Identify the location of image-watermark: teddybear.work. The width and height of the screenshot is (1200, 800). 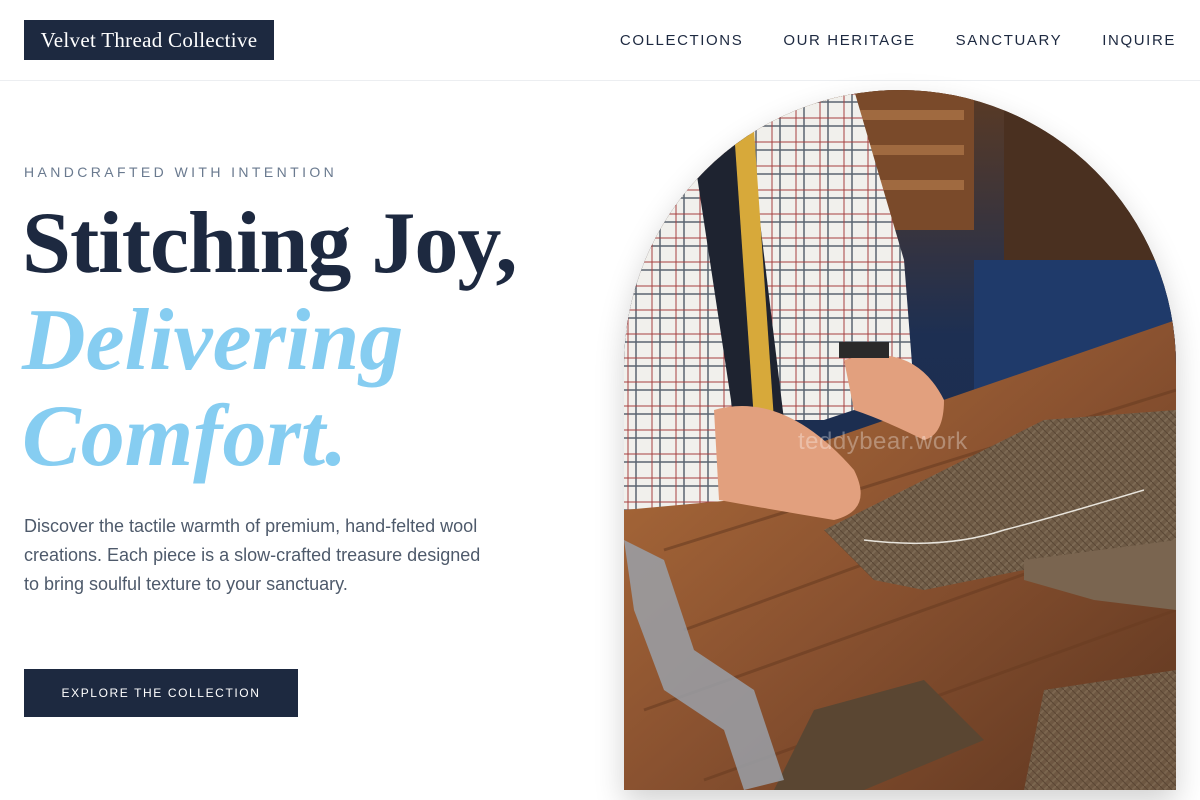
(883, 441).